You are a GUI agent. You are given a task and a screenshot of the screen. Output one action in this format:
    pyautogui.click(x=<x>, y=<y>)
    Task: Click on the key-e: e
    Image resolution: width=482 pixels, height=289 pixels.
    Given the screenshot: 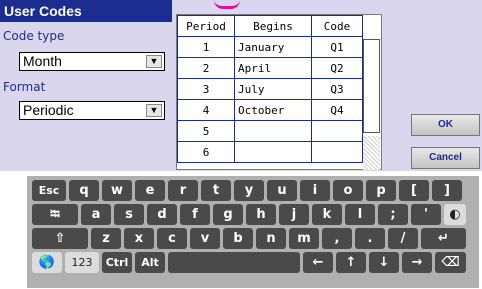 What is the action you would take?
    pyautogui.click(x=150, y=190)
    